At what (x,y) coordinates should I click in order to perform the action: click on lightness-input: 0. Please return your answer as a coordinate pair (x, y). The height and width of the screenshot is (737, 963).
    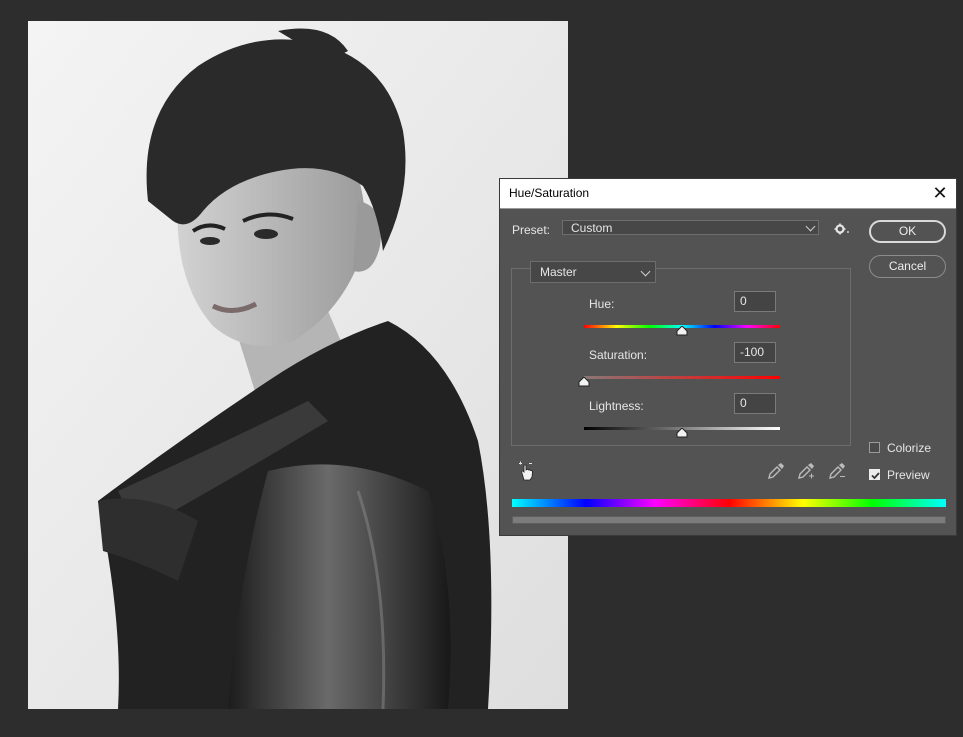
    Looking at the image, I should click on (755, 403).